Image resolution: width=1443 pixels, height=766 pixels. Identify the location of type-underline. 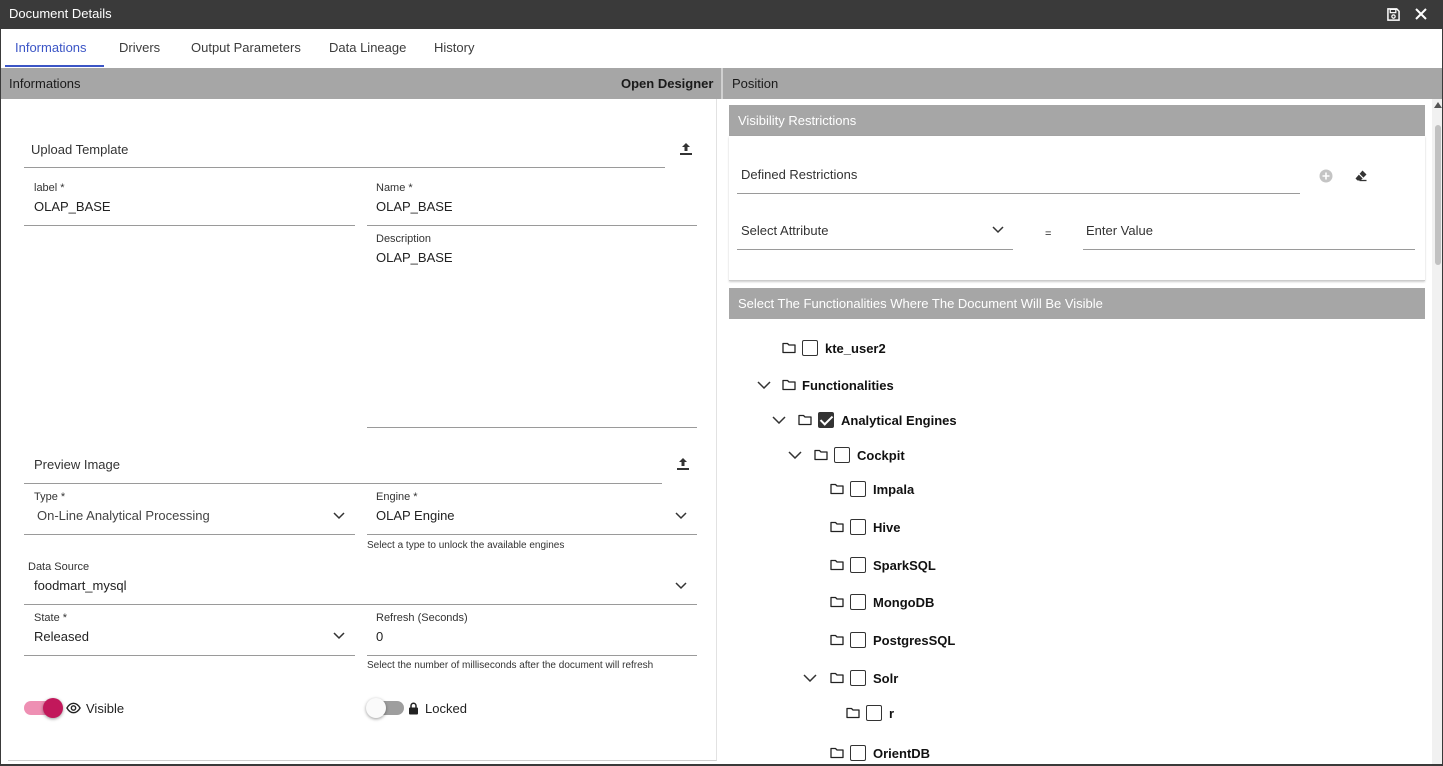
(189, 534).